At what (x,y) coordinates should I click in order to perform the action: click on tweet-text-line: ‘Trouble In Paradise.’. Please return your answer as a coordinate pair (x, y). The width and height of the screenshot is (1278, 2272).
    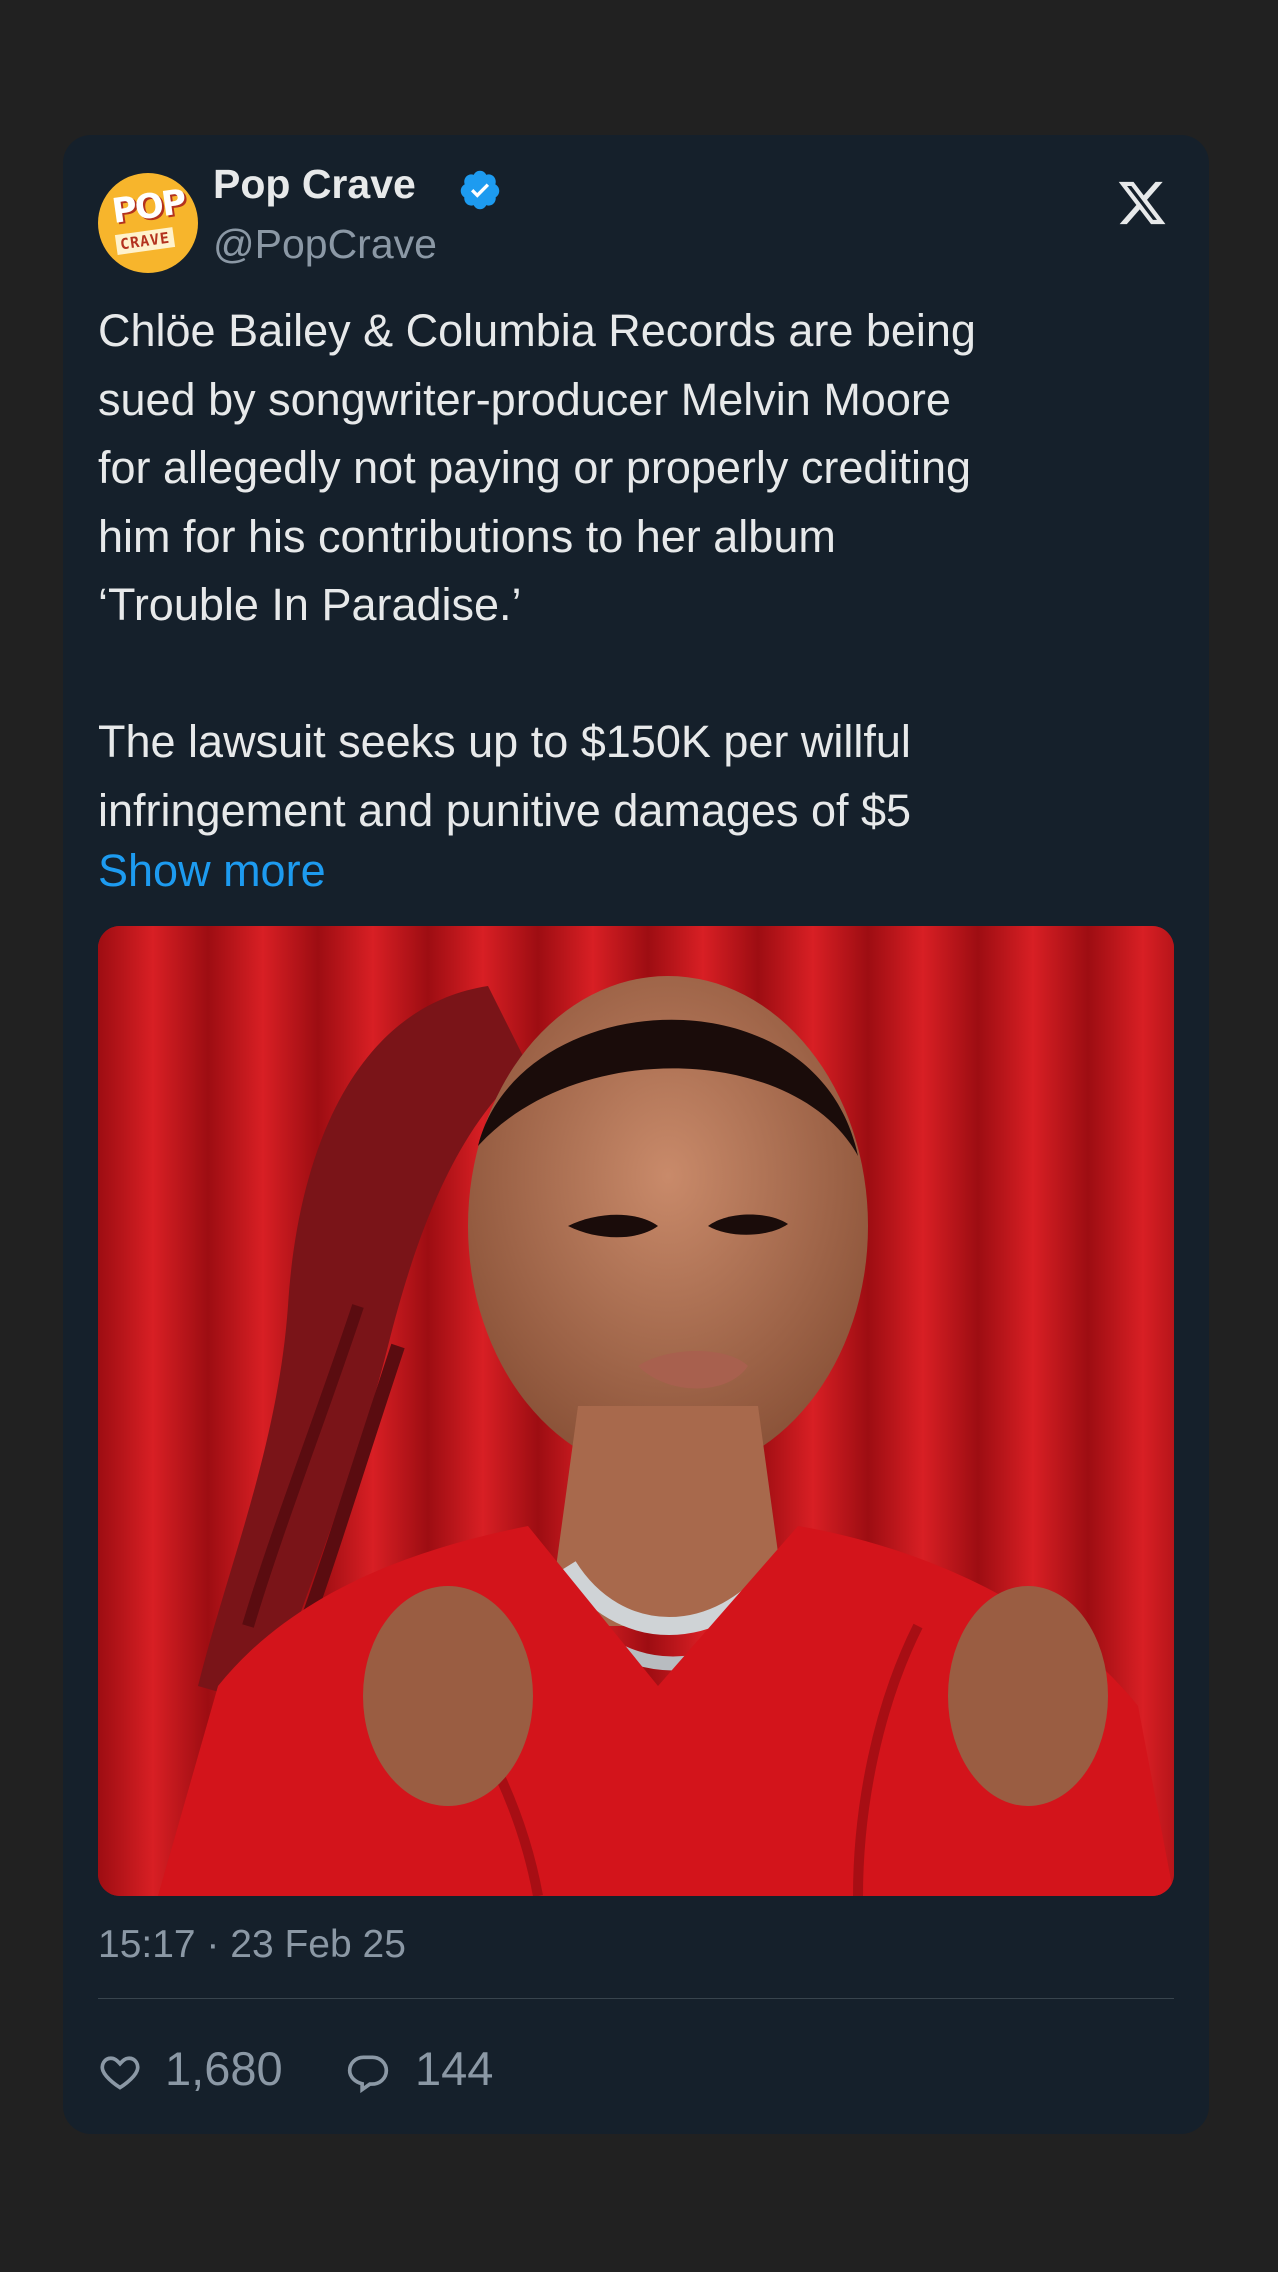
    Looking at the image, I should click on (310, 604).